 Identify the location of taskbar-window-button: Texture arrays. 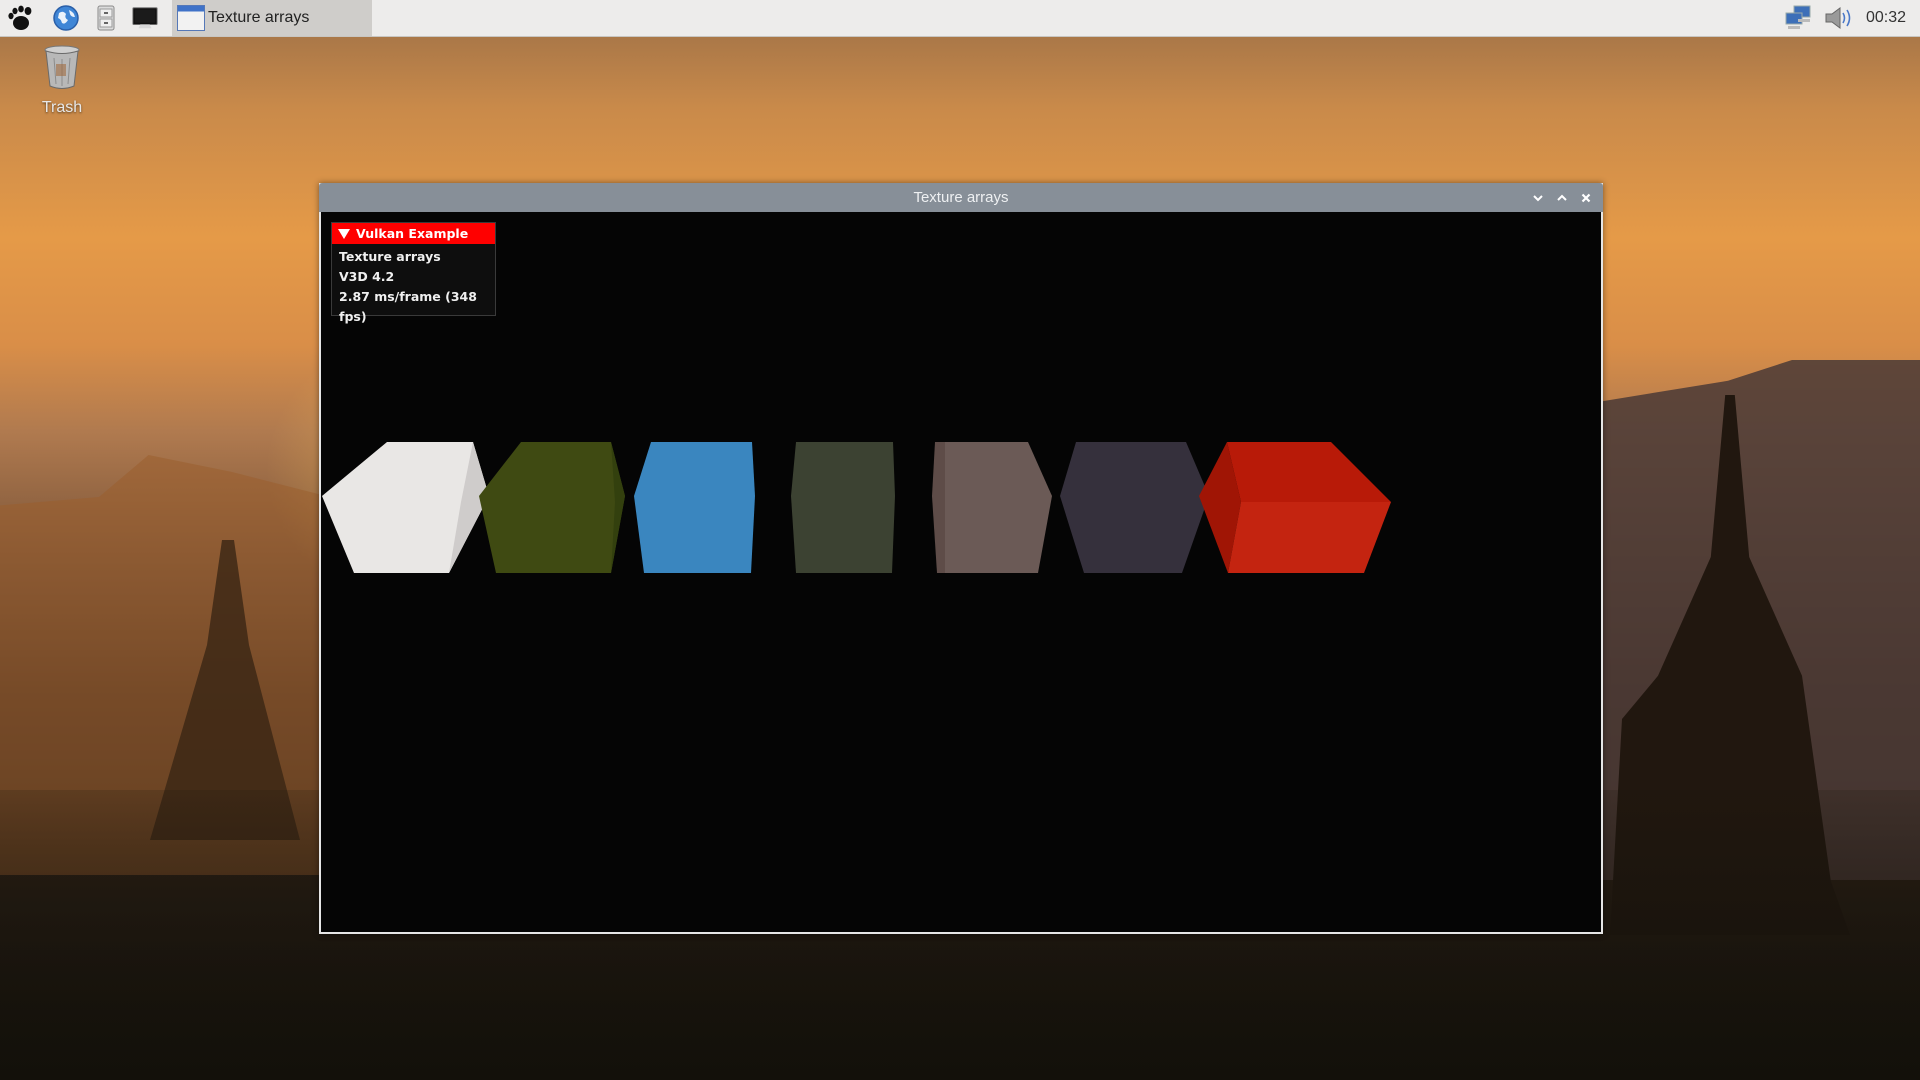
(272, 18).